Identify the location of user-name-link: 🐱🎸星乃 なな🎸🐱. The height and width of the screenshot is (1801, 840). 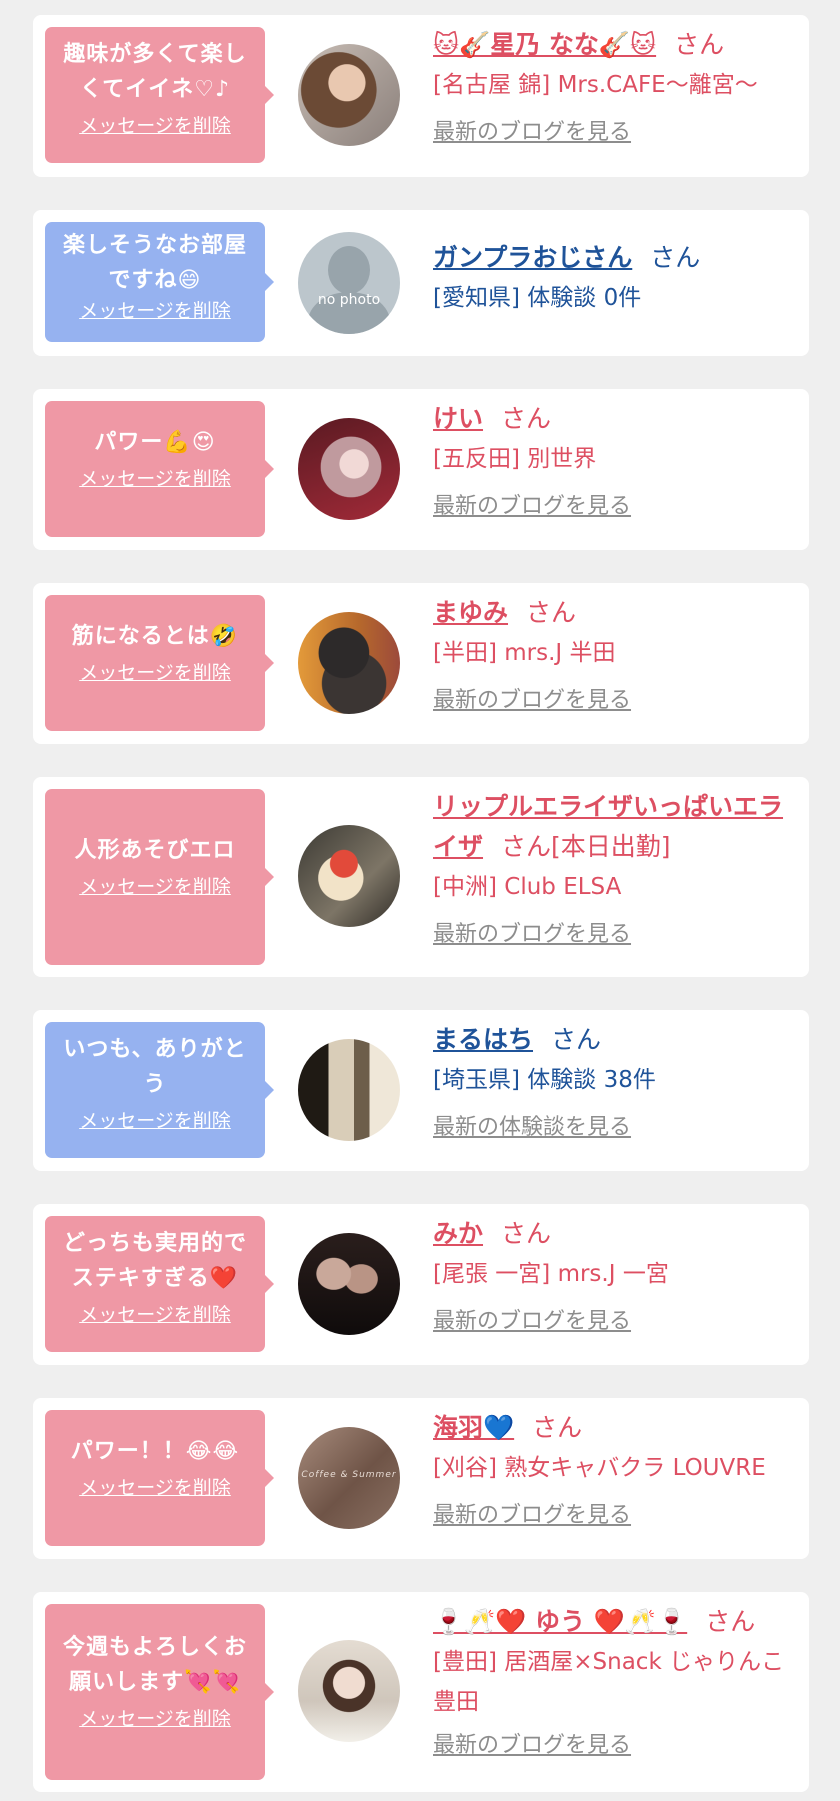
(544, 44).